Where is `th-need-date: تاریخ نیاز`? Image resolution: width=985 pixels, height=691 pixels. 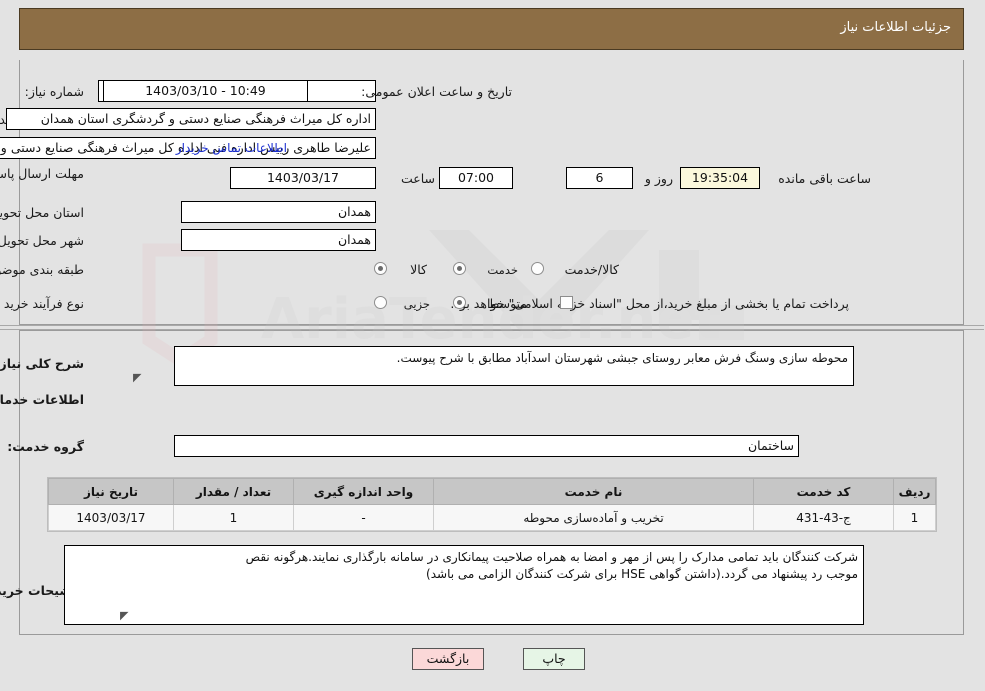
th-need-date: تاریخ نیاز is located at coordinates (112, 491).